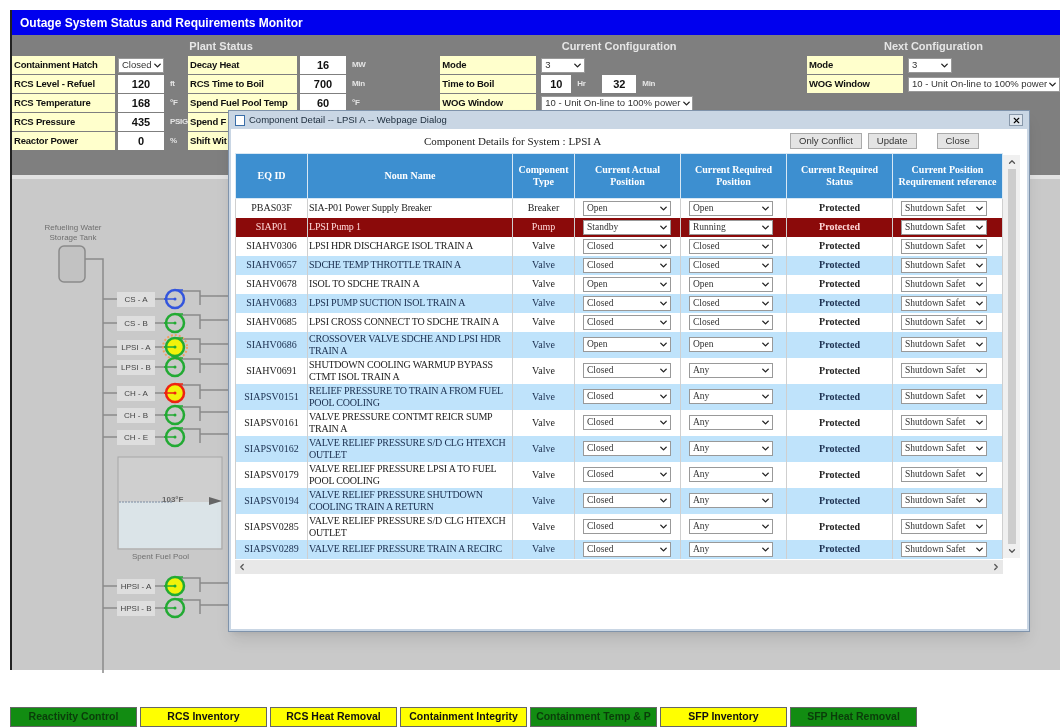  What do you see at coordinates (957, 141) in the screenshot?
I see `dialog-button: Close` at bounding box center [957, 141].